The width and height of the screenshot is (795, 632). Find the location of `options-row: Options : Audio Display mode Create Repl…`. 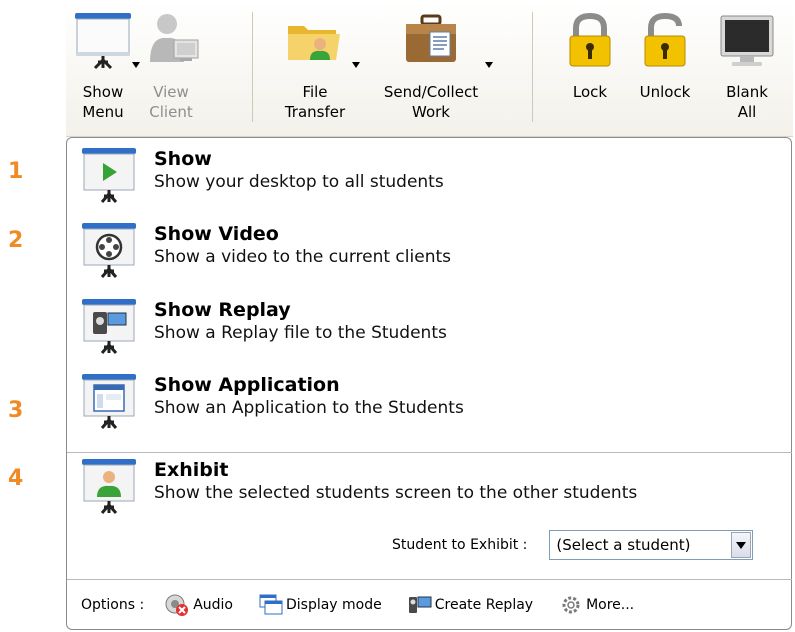

options-row: Options : Audio Display mode Create Repl… is located at coordinates (429, 604).